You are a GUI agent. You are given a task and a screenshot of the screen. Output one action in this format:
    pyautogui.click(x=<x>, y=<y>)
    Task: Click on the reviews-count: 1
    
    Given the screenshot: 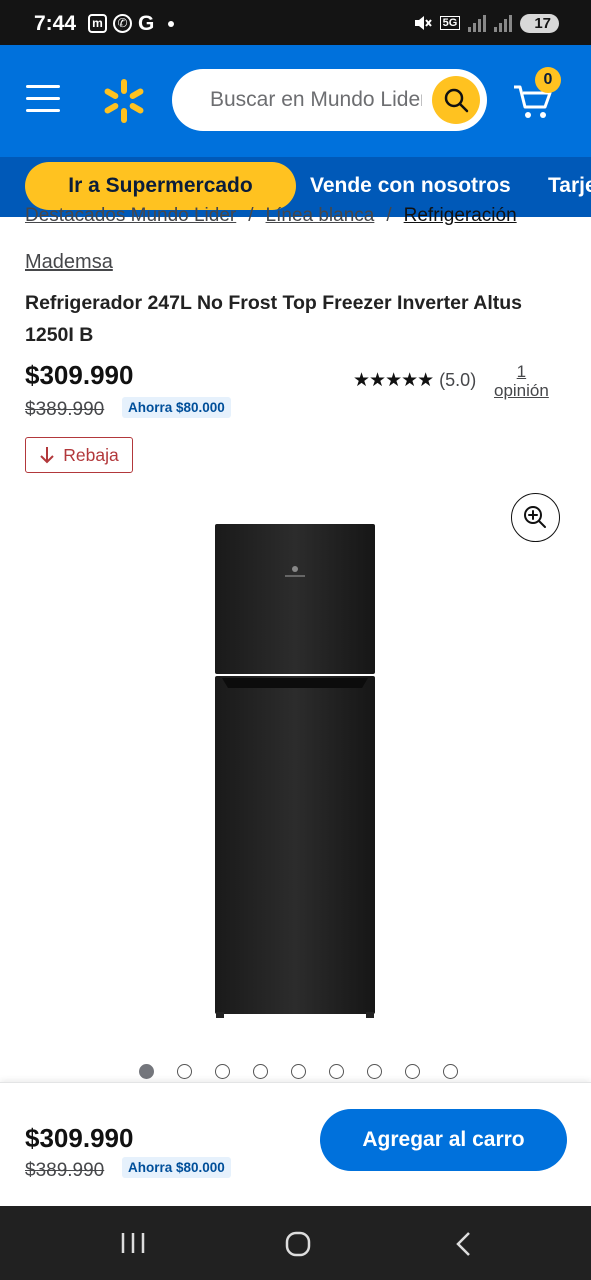 What is the action you would take?
    pyautogui.click(x=521, y=371)
    